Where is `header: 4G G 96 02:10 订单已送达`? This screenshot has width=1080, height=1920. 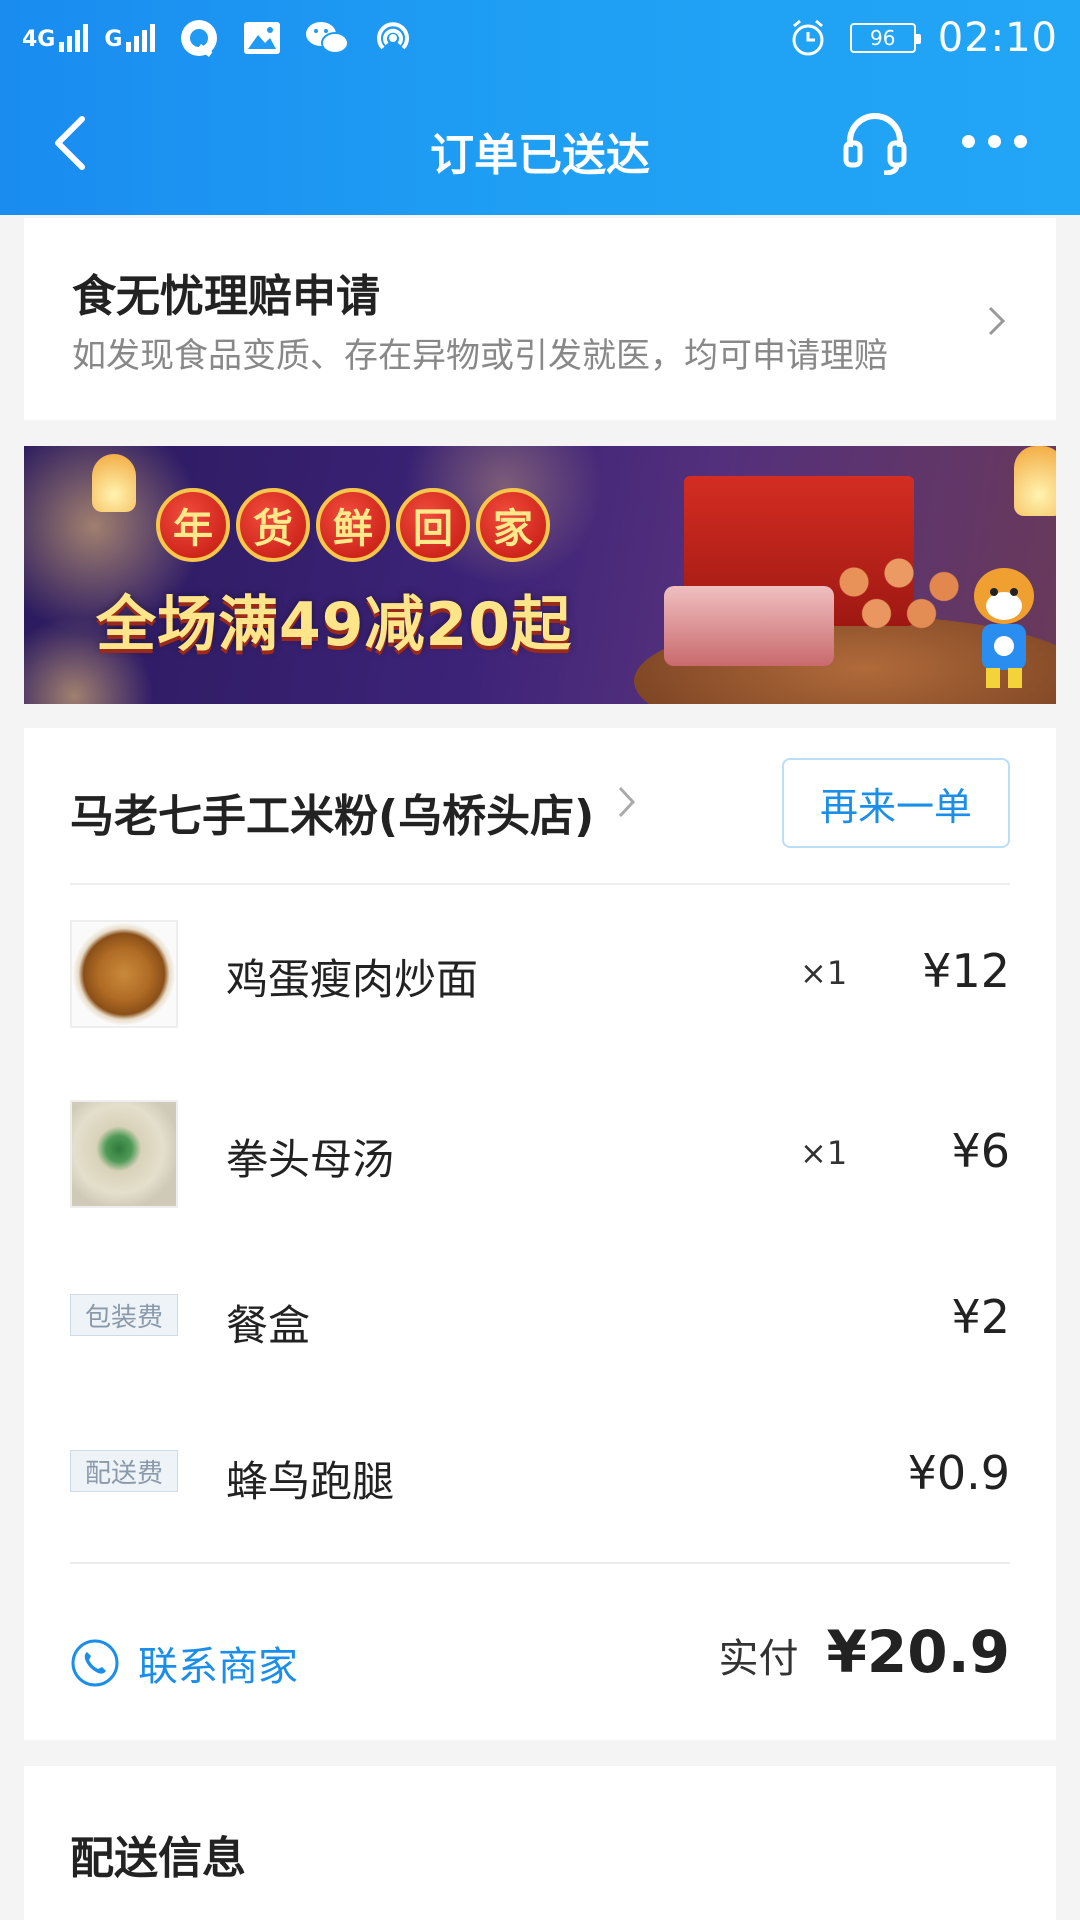
header: 4G G 96 02:10 订单已送达 is located at coordinates (540, 107).